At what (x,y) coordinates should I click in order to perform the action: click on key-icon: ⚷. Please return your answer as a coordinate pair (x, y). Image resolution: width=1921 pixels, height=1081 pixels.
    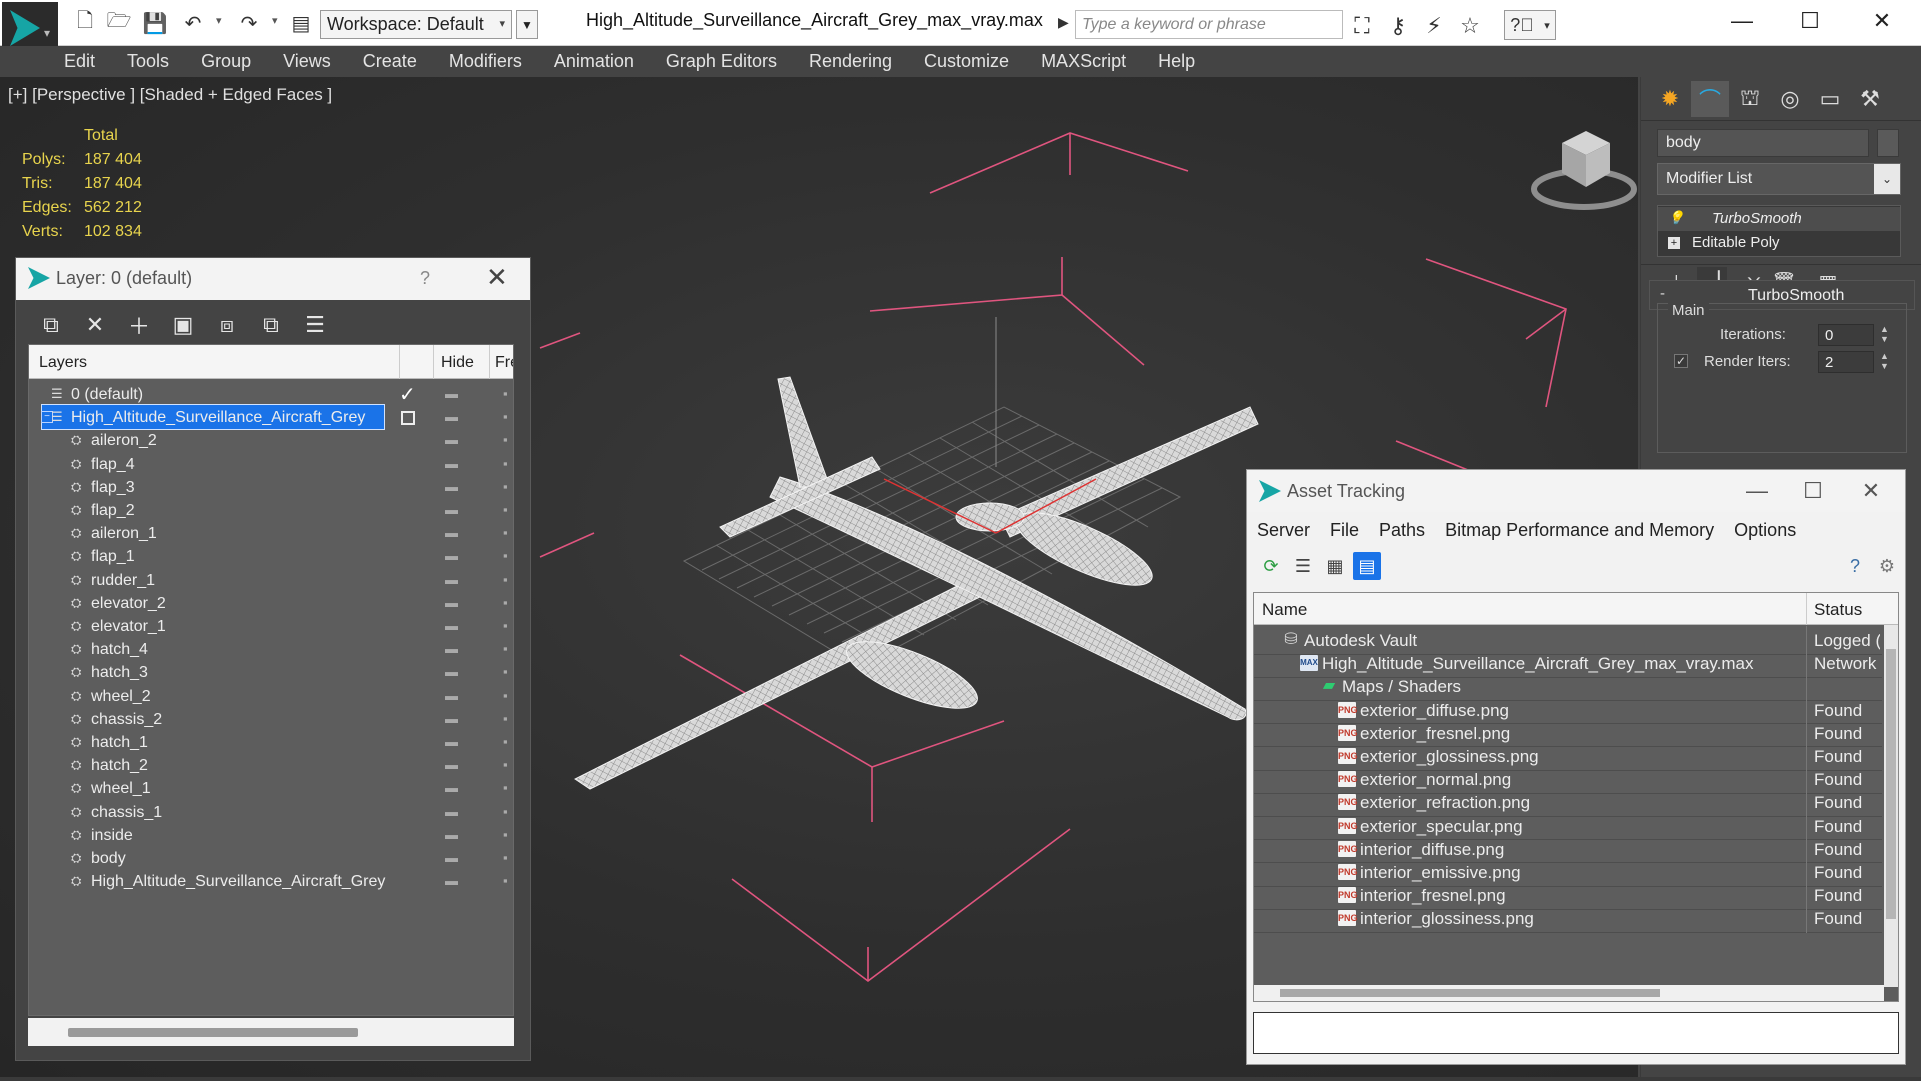
    Looking at the image, I should click on (1398, 26).